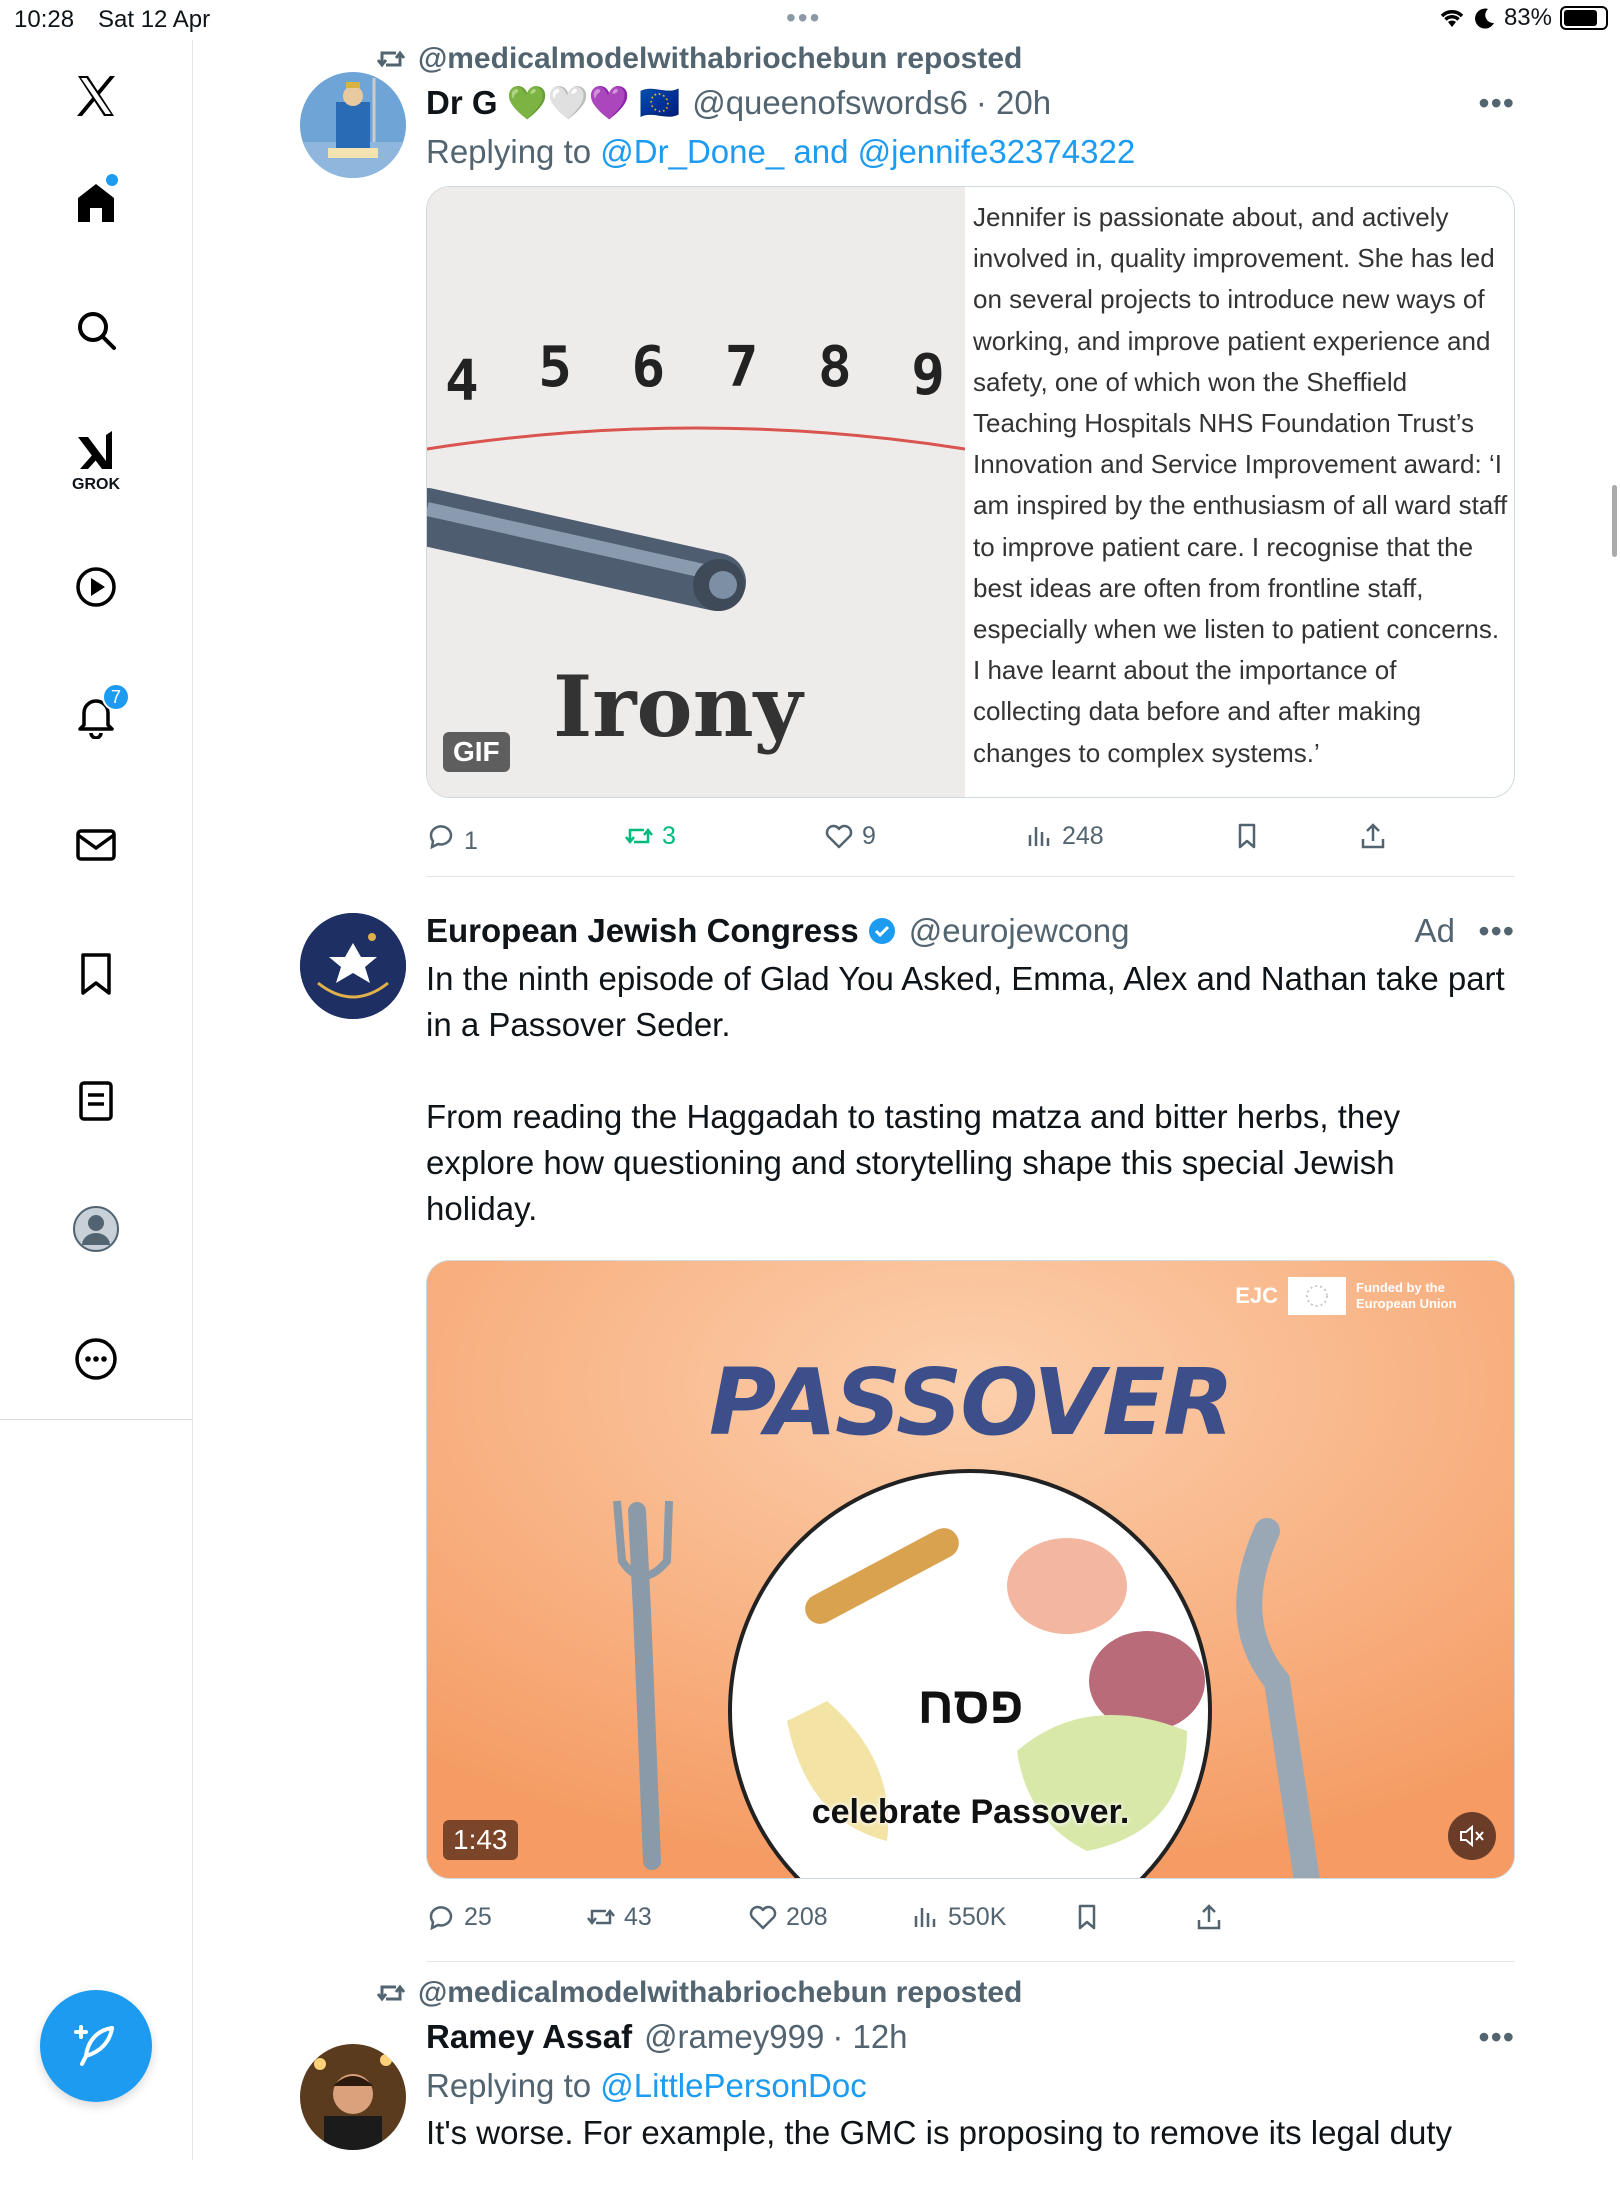 The width and height of the screenshot is (1620, 2204). I want to click on bookmark-icon, so click(1087, 1917).